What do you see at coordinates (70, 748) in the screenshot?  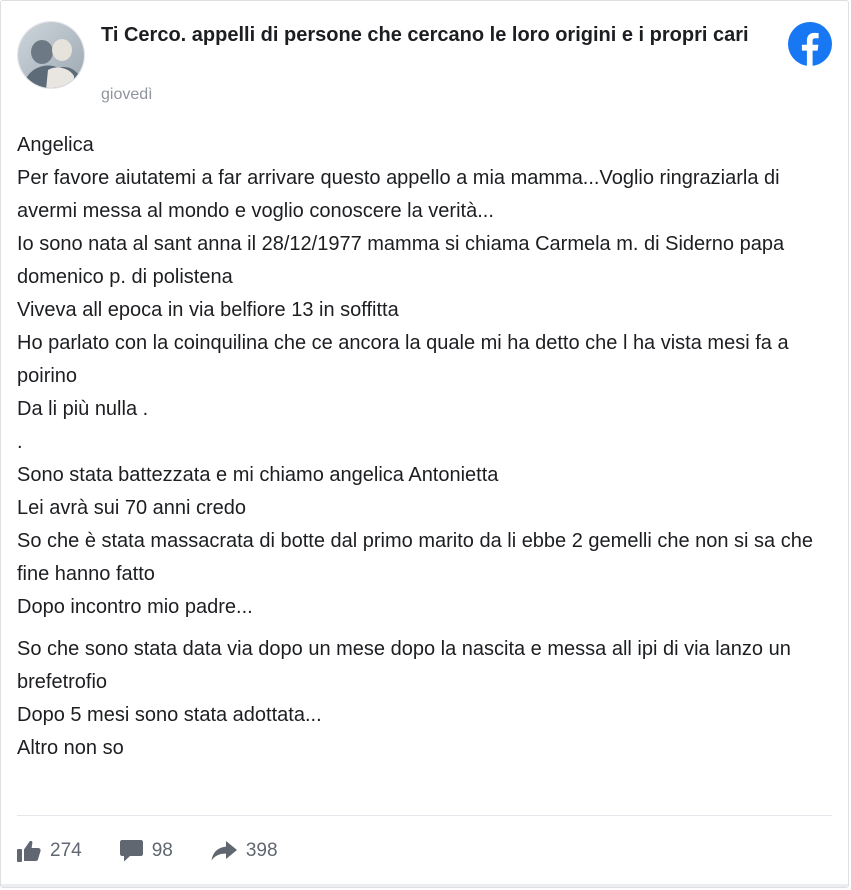 I see `post-text-line: Altro non so` at bounding box center [70, 748].